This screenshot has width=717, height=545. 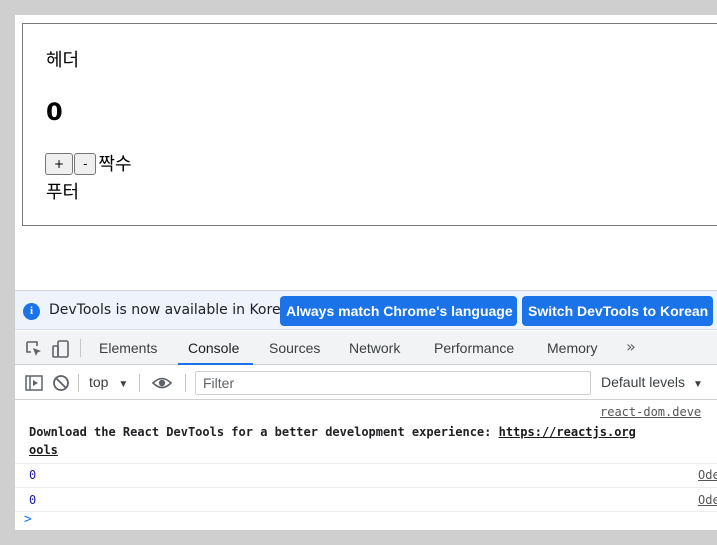 I want to click on inspect-element-icon, so click(x=34, y=349).